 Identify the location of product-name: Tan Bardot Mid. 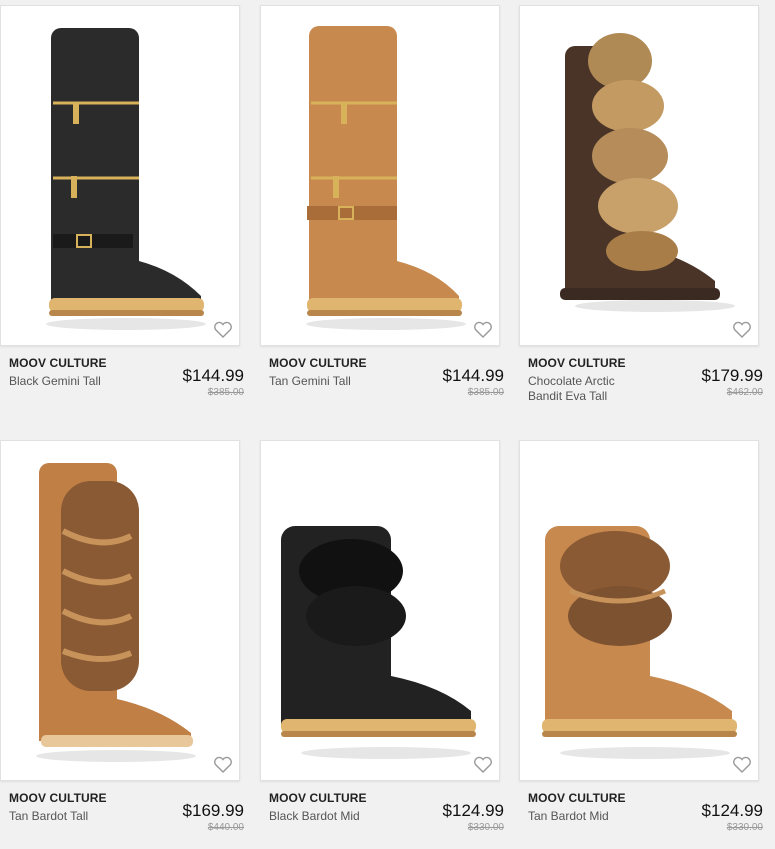
(588, 816).